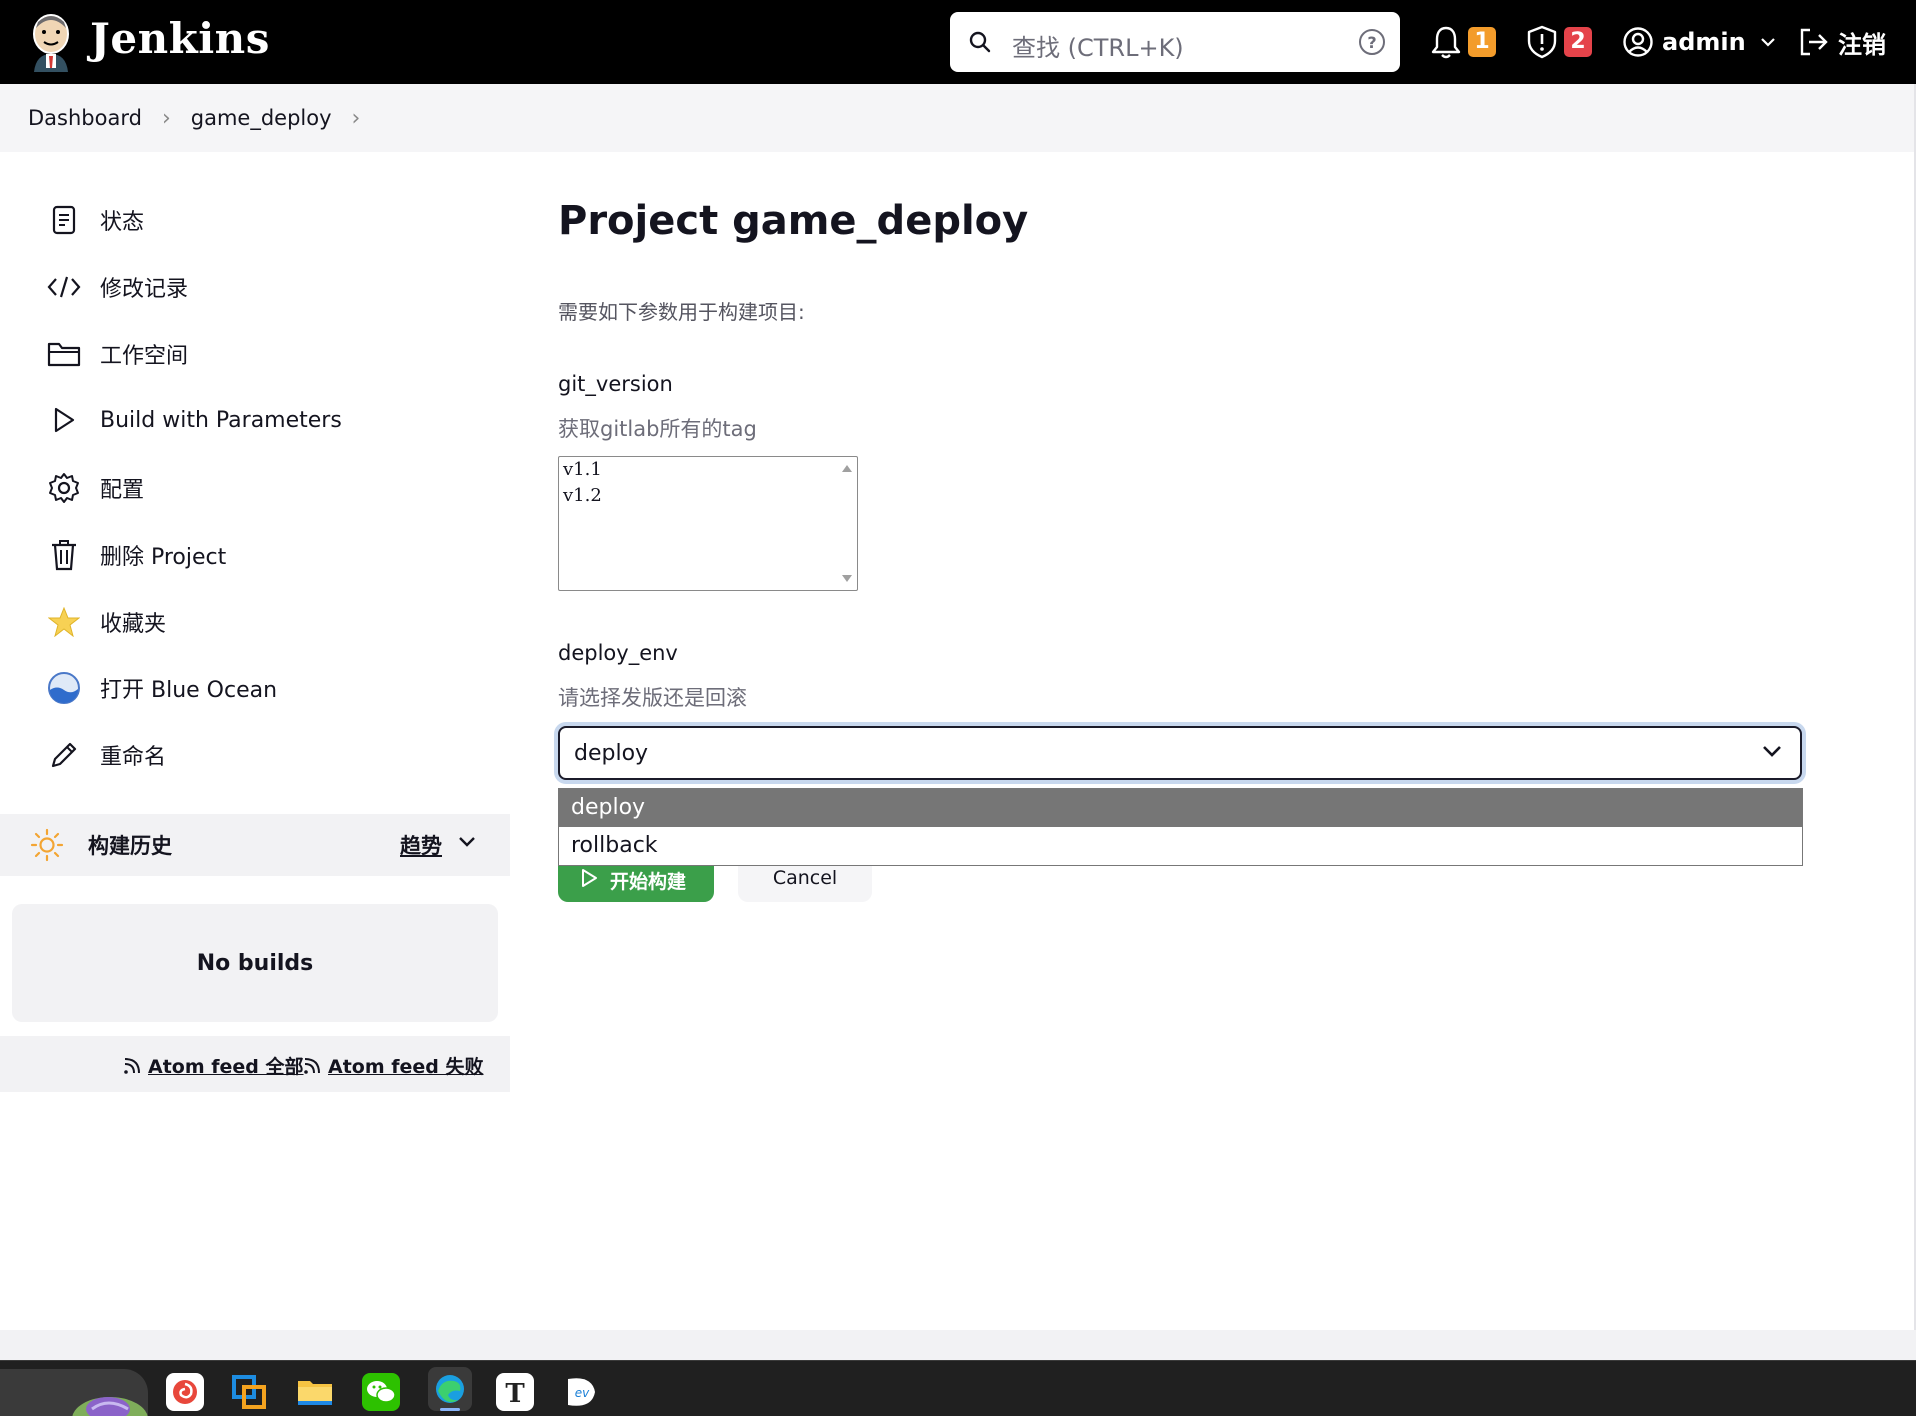 Image resolution: width=1916 pixels, height=1416 pixels. I want to click on trash-icon, so click(64, 555).